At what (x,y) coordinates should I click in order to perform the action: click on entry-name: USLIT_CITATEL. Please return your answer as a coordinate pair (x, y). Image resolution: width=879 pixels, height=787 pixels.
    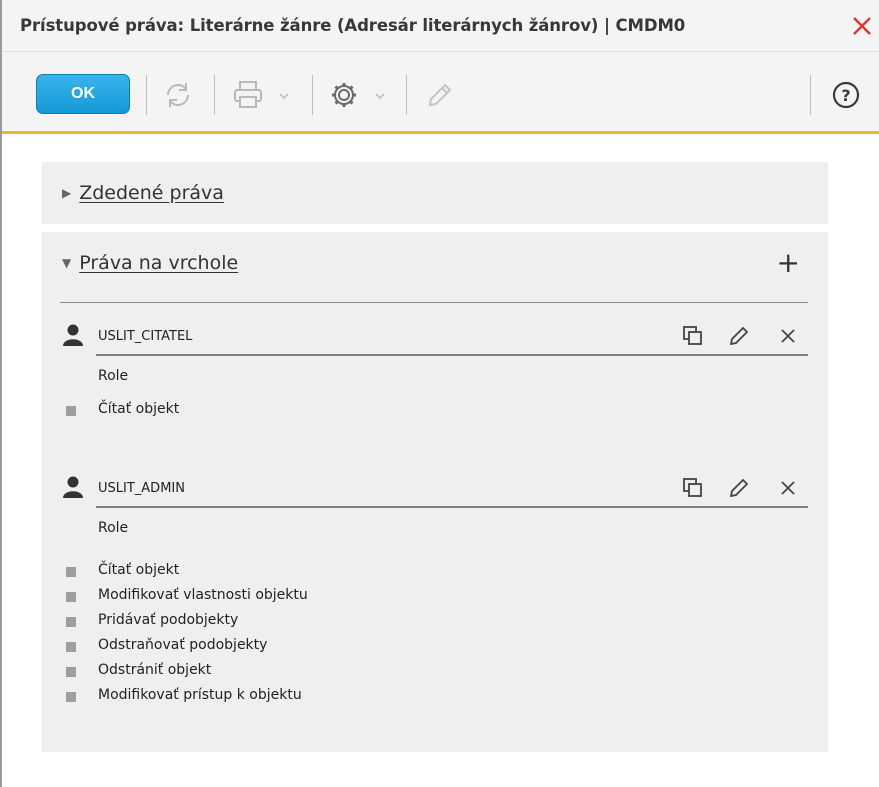
    Looking at the image, I should click on (145, 336).